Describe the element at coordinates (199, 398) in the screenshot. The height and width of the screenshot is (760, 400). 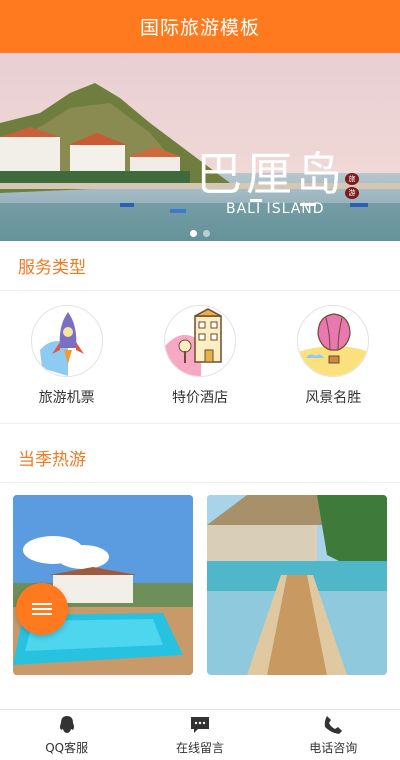
I see `service-label: 特价酒店` at that location.